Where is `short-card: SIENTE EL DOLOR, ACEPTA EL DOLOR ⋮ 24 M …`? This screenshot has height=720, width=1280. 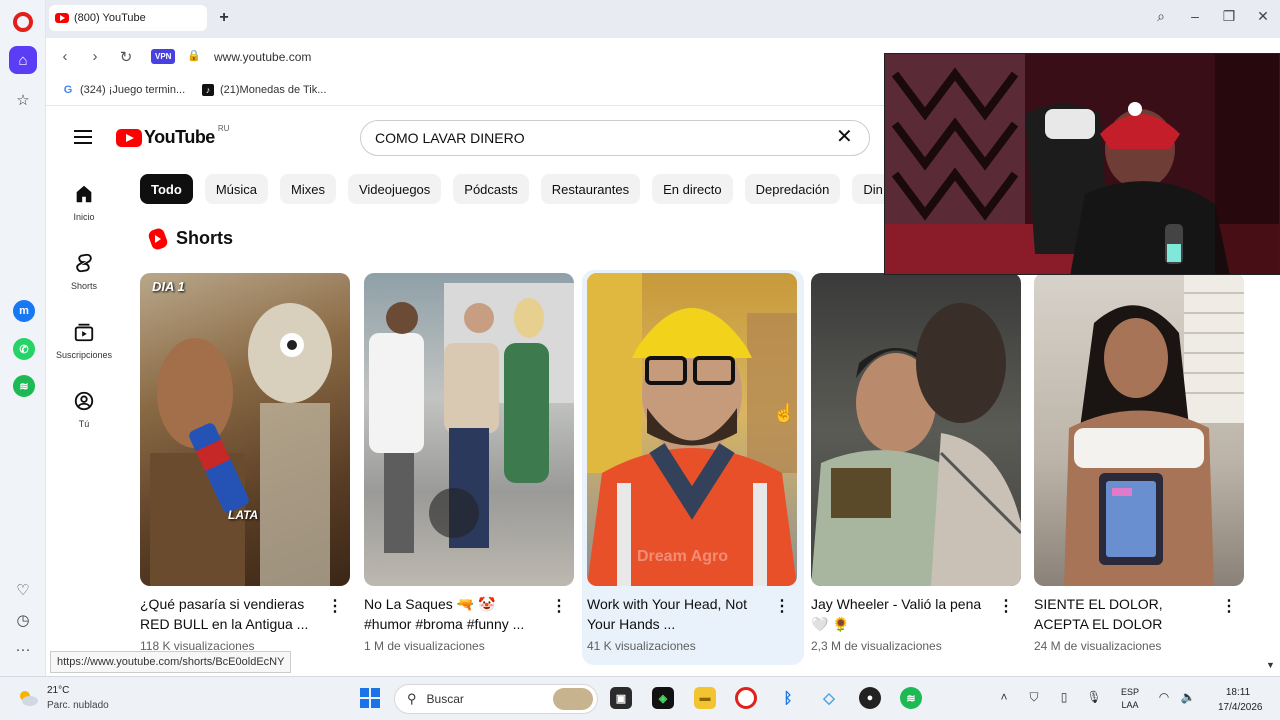 short-card: SIENTE EL DOLOR, ACEPTA EL DOLOR ⋮ 24 M … is located at coordinates (1145, 467).